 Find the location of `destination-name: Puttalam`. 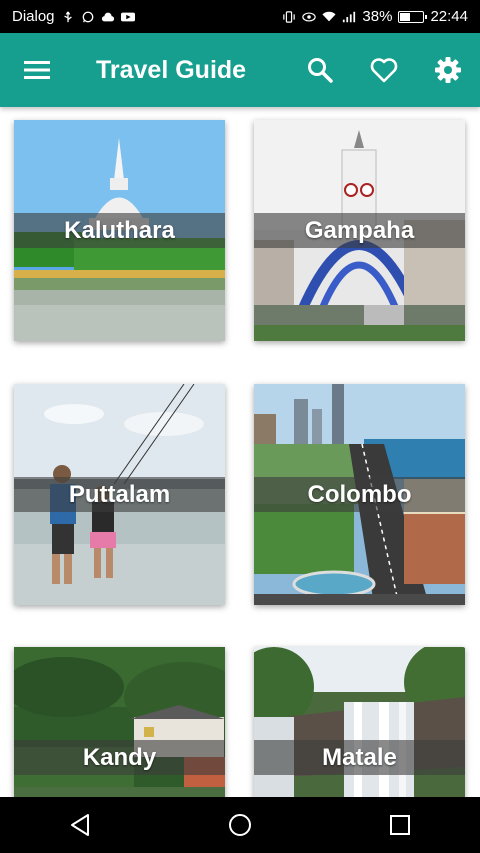

destination-name: Puttalam is located at coordinates (119, 494).